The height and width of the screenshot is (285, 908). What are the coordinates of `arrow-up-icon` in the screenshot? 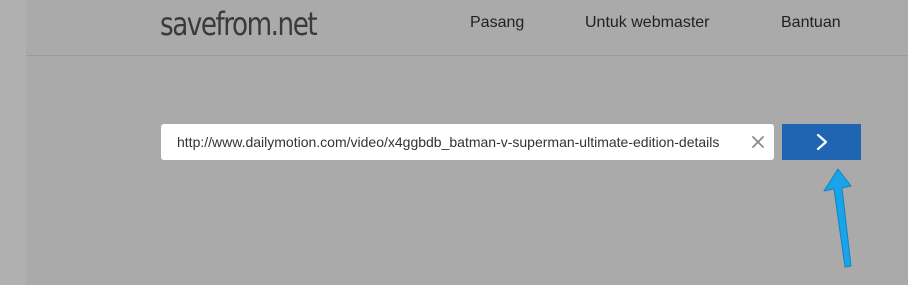 It's located at (840, 220).